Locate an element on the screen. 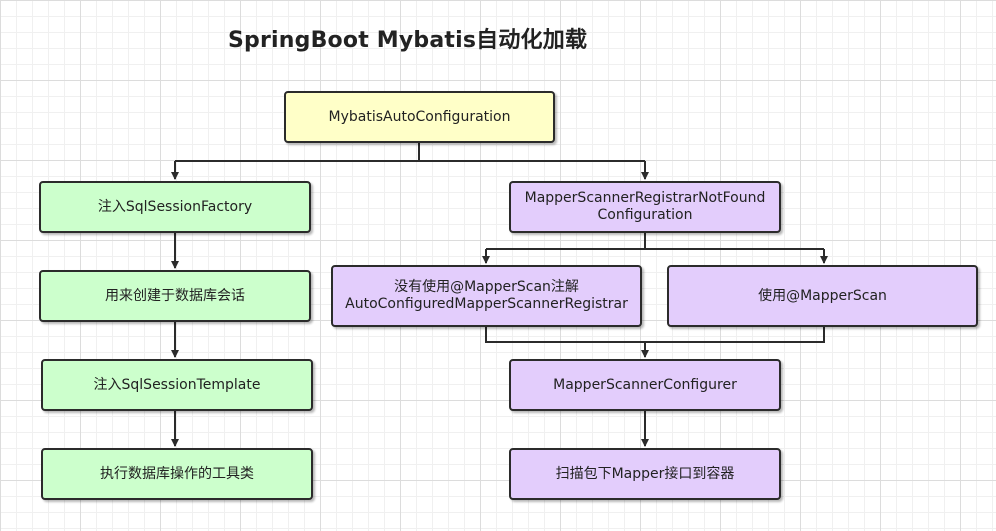 The height and width of the screenshot is (531, 996). node-label: 用来创建于数据库会话 is located at coordinates (175, 295).